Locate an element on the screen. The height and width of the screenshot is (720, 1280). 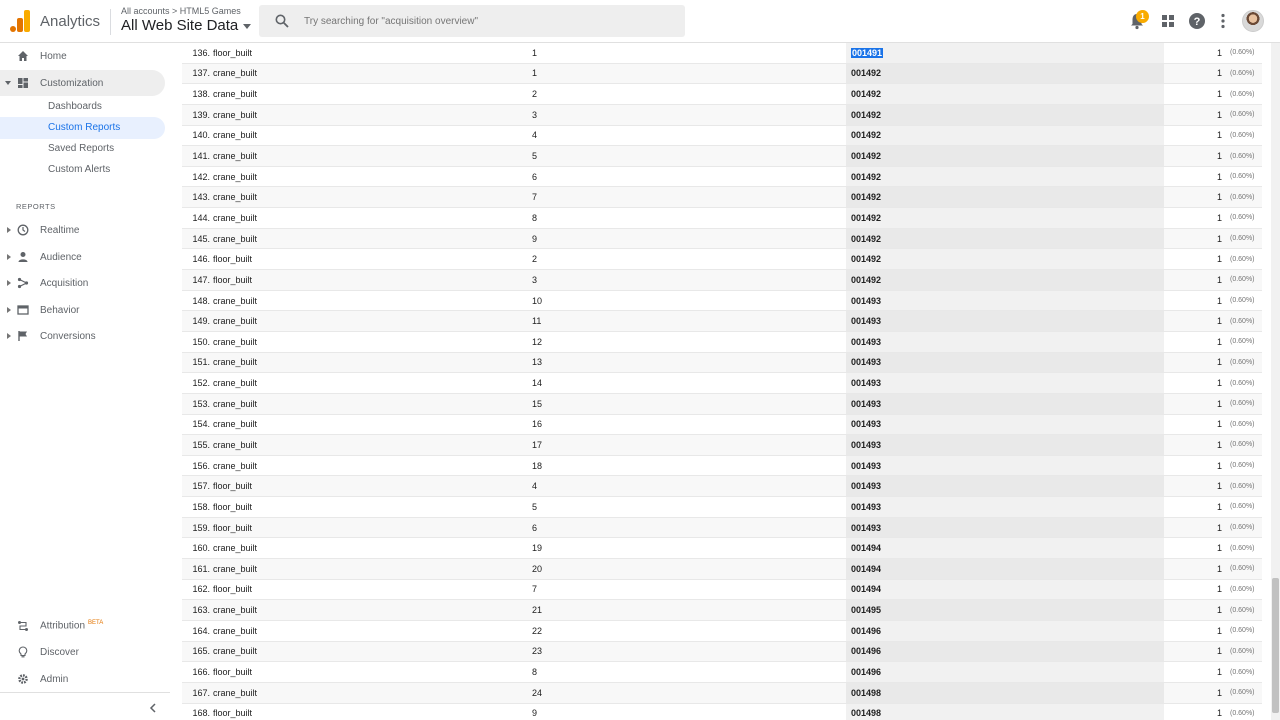
event-label-cell-text: 22 is located at coordinates (537, 630).